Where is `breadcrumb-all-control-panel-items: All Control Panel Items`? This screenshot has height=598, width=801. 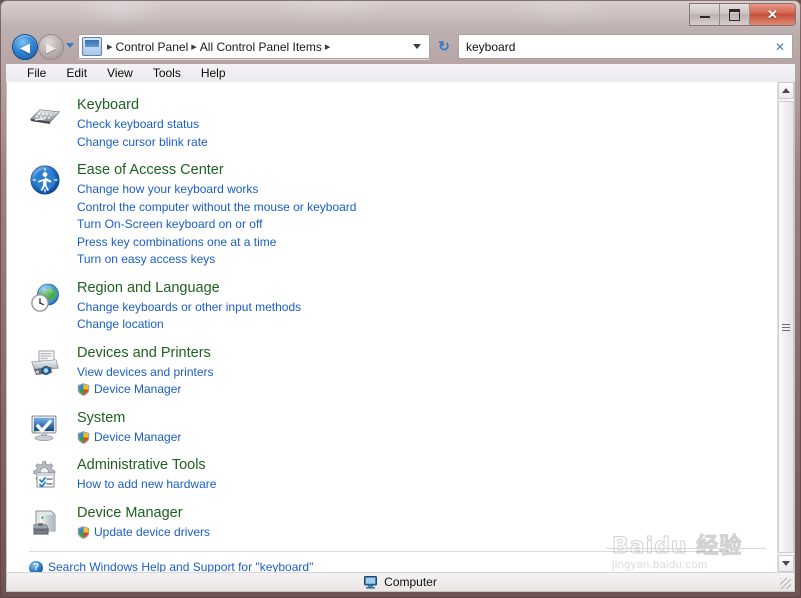 breadcrumb-all-control-panel-items: All Control Panel Items is located at coordinates (261, 47).